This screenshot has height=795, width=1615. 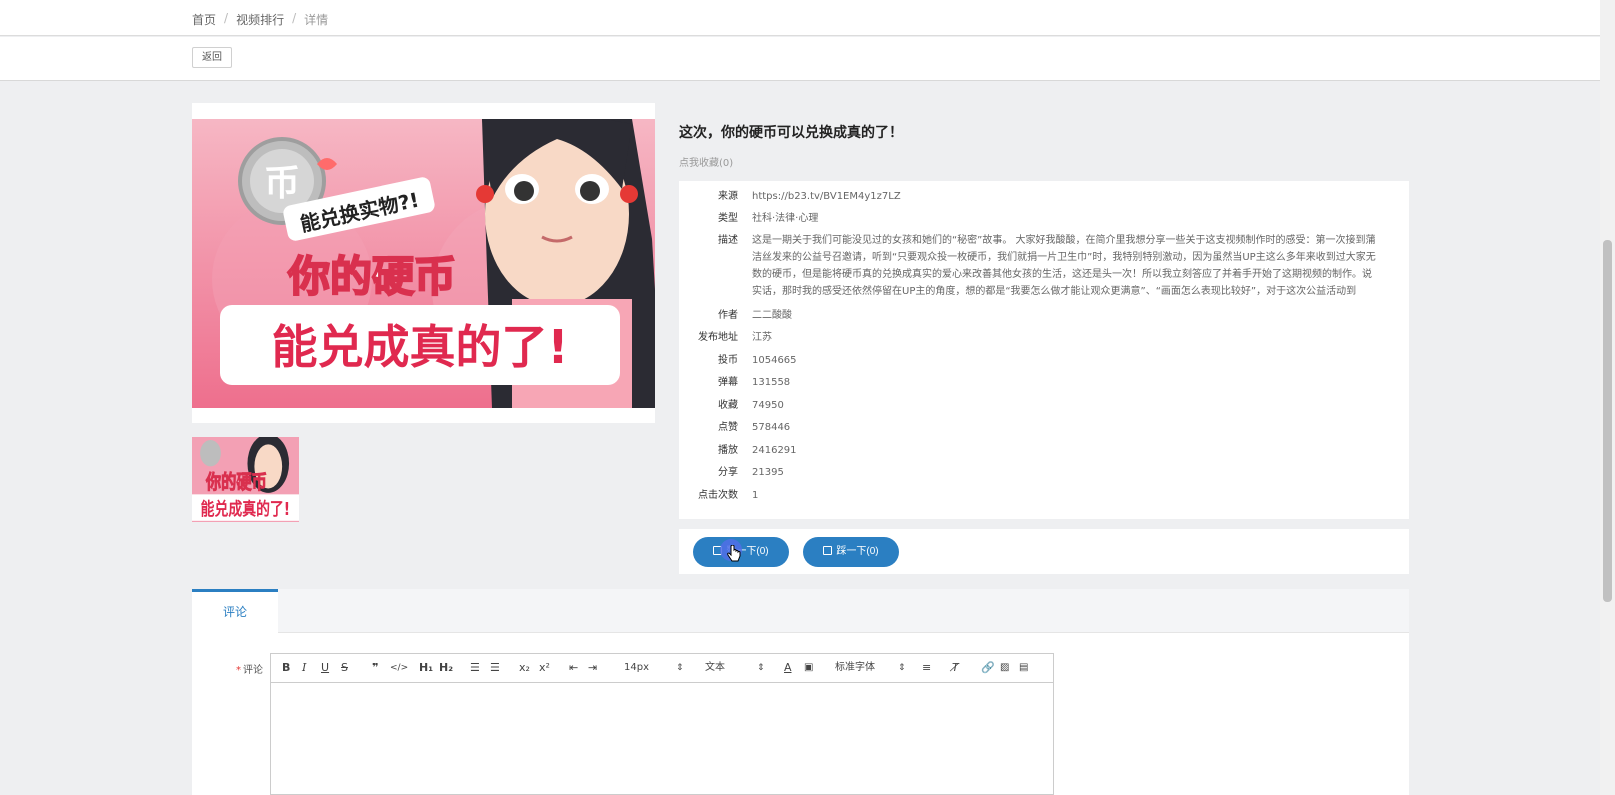 I want to click on link-icon: 🔗, so click(x=988, y=668).